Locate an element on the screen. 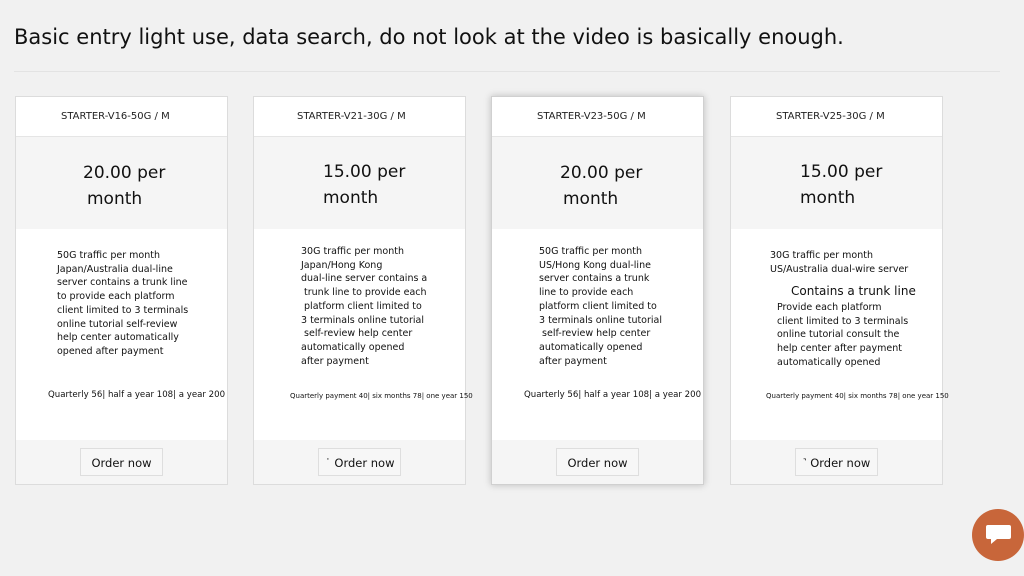 The height and width of the screenshot is (576, 1024). plan-title: STARTER-V23-50G / M is located at coordinates (597, 117).